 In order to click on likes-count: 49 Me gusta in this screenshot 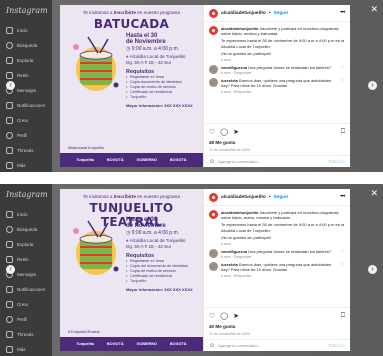, I will do `click(222, 142)`.